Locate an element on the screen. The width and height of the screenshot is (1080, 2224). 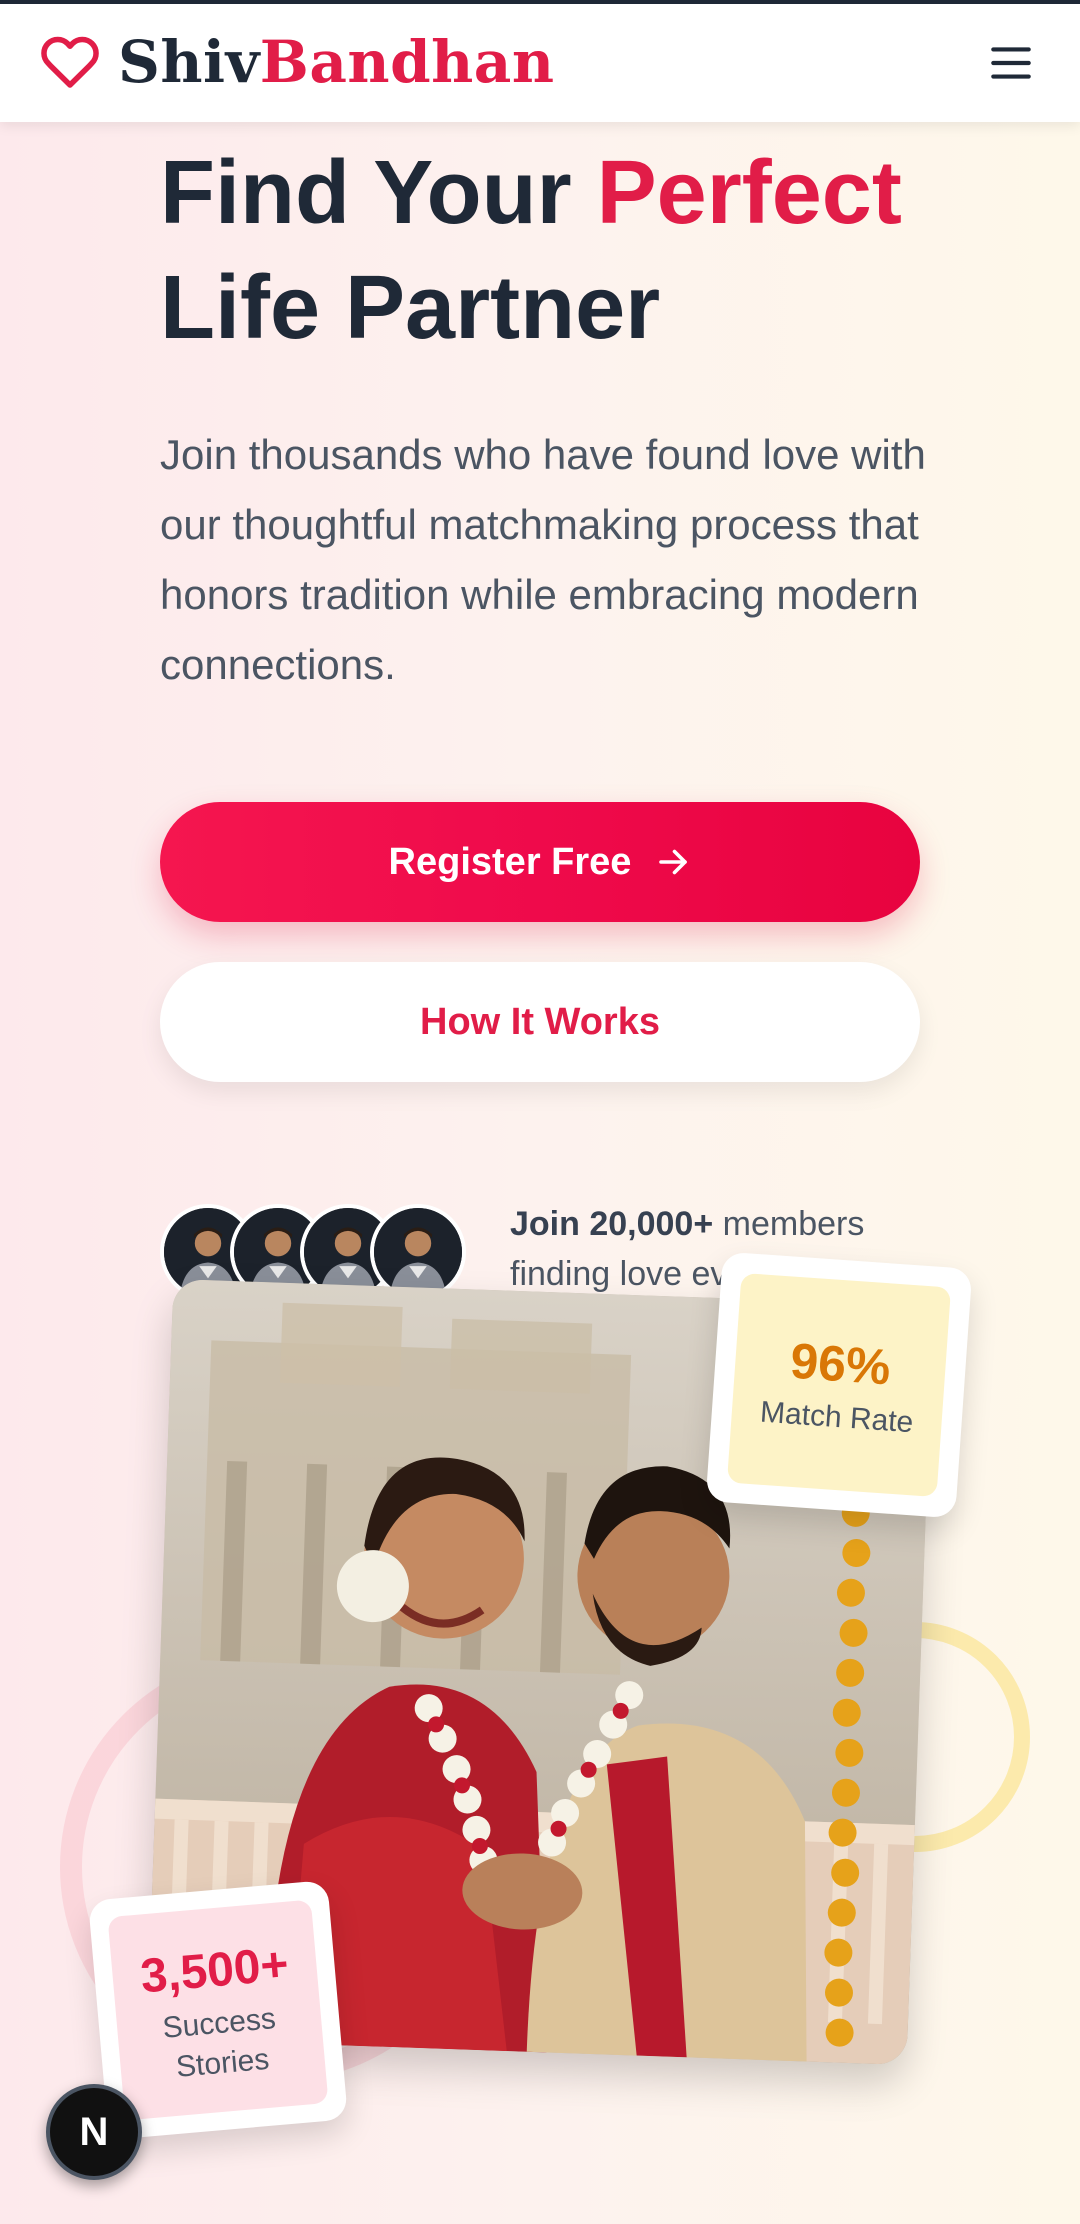
members-count-bold: Join 20,000+ is located at coordinates (612, 1224).